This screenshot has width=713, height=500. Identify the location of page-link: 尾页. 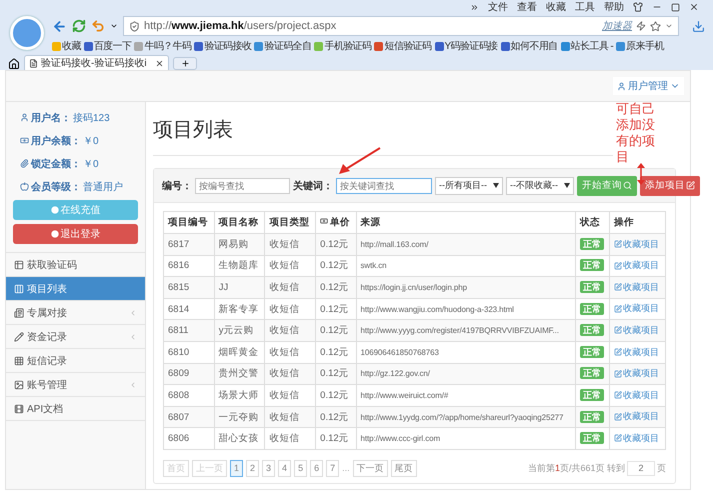
(403, 468).